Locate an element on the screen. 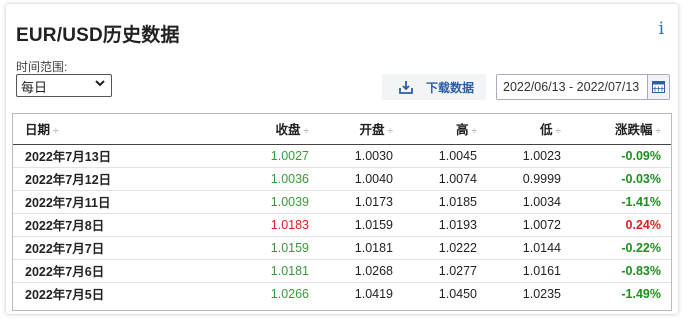 The width and height of the screenshot is (684, 318). cell-date: 2022年7月8日 is located at coordinates (65, 226).